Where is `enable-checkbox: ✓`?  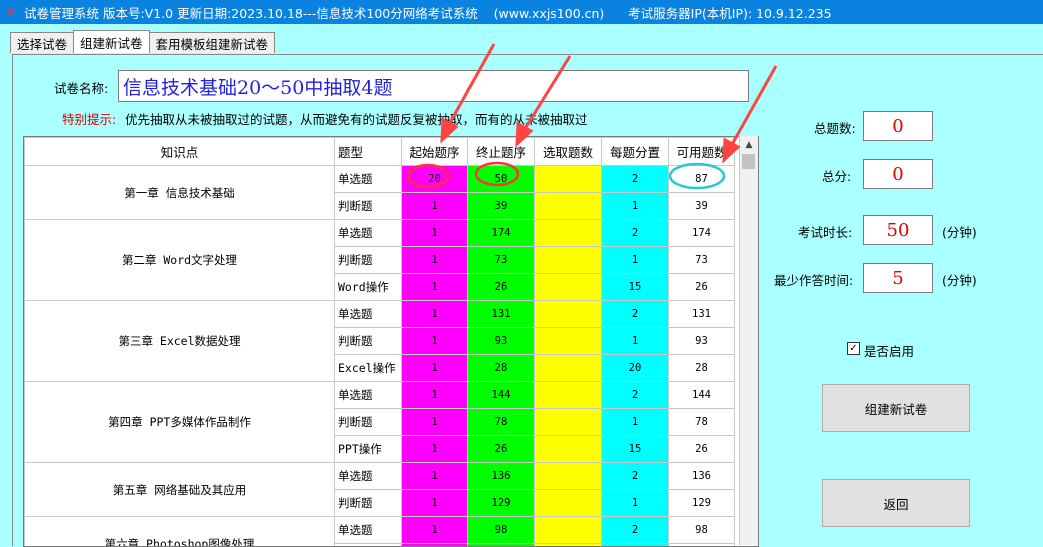
enable-checkbox: ✓ is located at coordinates (853, 348).